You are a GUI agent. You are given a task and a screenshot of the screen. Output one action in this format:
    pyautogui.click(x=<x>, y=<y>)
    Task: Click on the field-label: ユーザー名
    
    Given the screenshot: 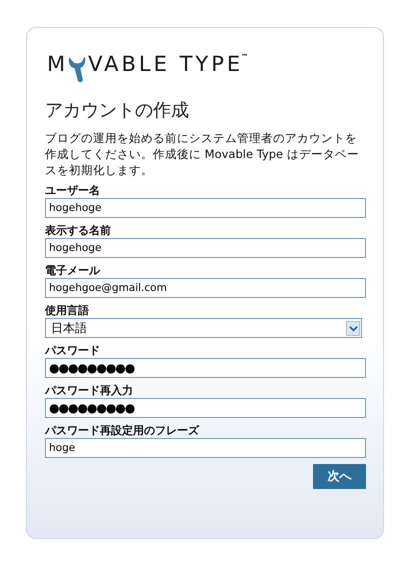 What is the action you would take?
    pyautogui.click(x=73, y=191)
    